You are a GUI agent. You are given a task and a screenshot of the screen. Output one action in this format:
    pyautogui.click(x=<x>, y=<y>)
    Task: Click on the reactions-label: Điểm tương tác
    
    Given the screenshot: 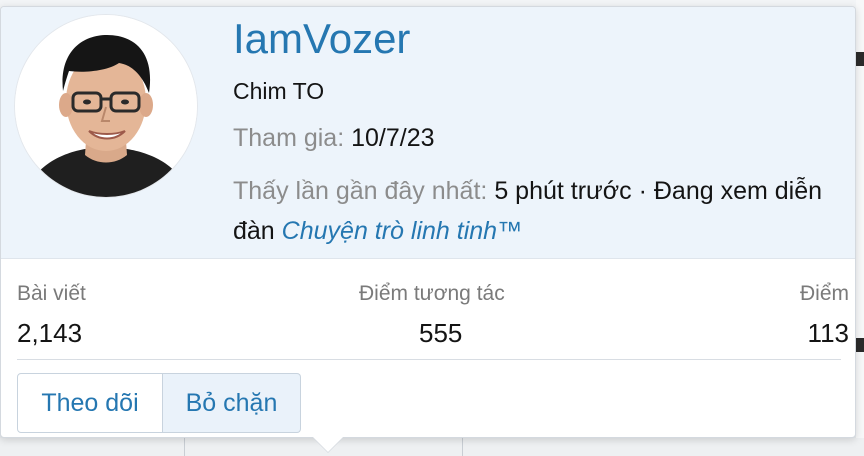 What is the action you would take?
    pyautogui.click(x=432, y=293)
    